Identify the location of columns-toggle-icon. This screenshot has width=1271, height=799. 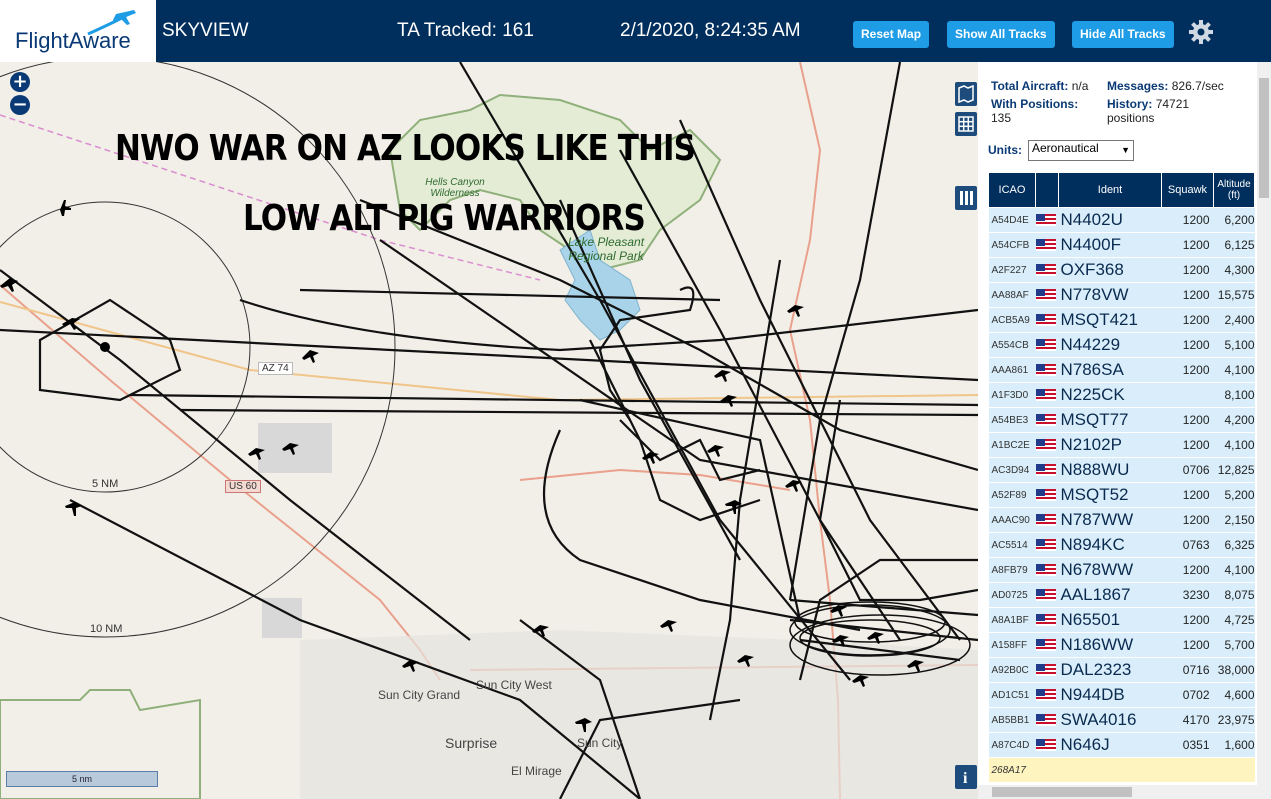
(966, 198).